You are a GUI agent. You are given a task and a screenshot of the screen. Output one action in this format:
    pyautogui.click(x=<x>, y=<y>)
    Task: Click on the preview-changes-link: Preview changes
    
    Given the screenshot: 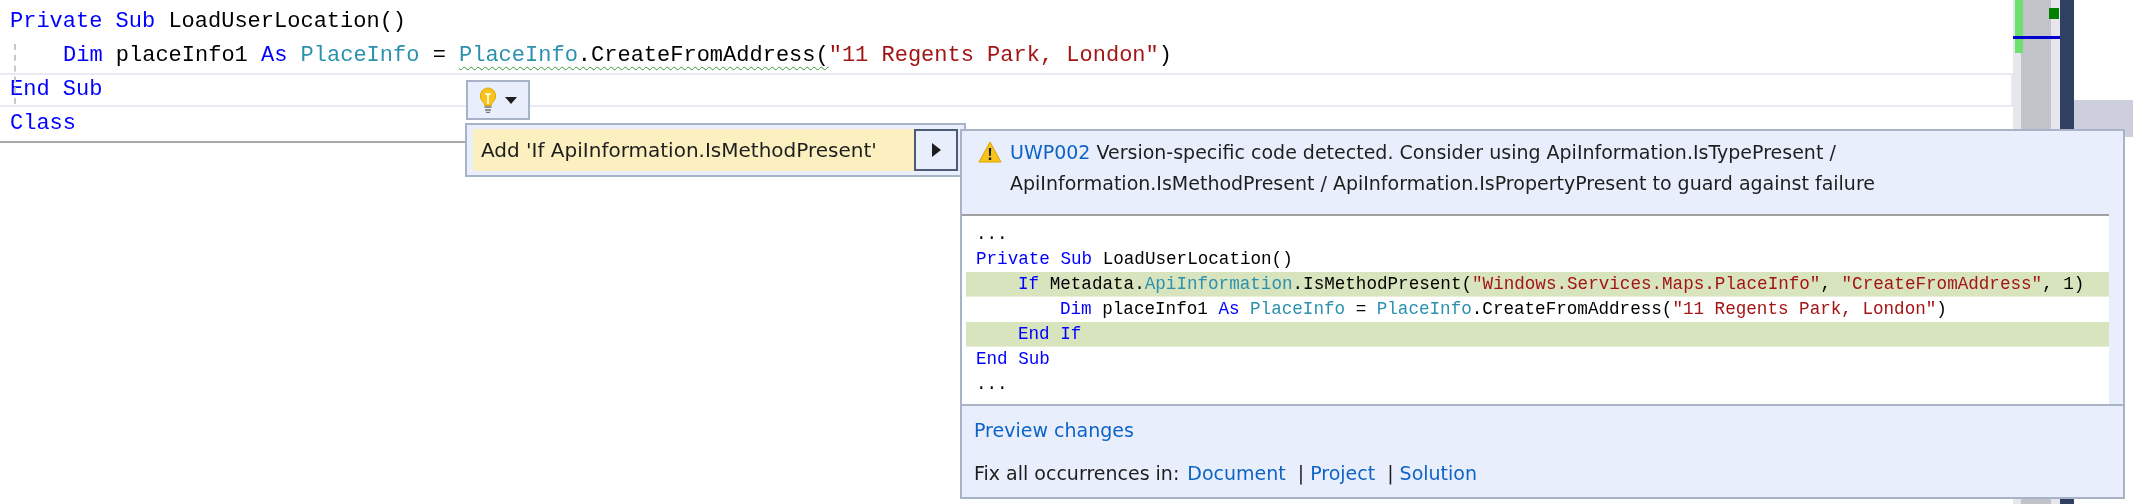 What is the action you would take?
    pyautogui.click(x=1054, y=430)
    